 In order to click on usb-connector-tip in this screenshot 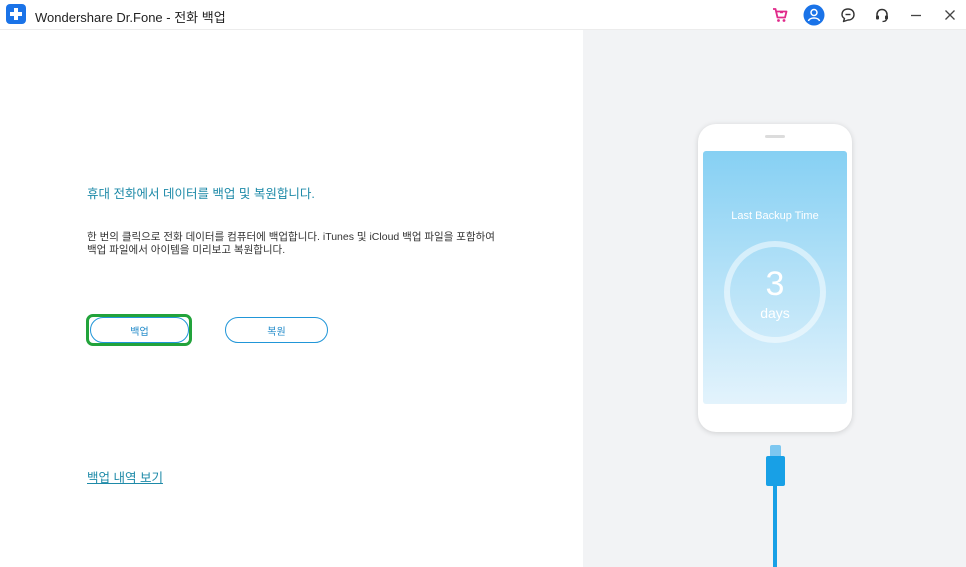, I will do `click(775, 450)`.